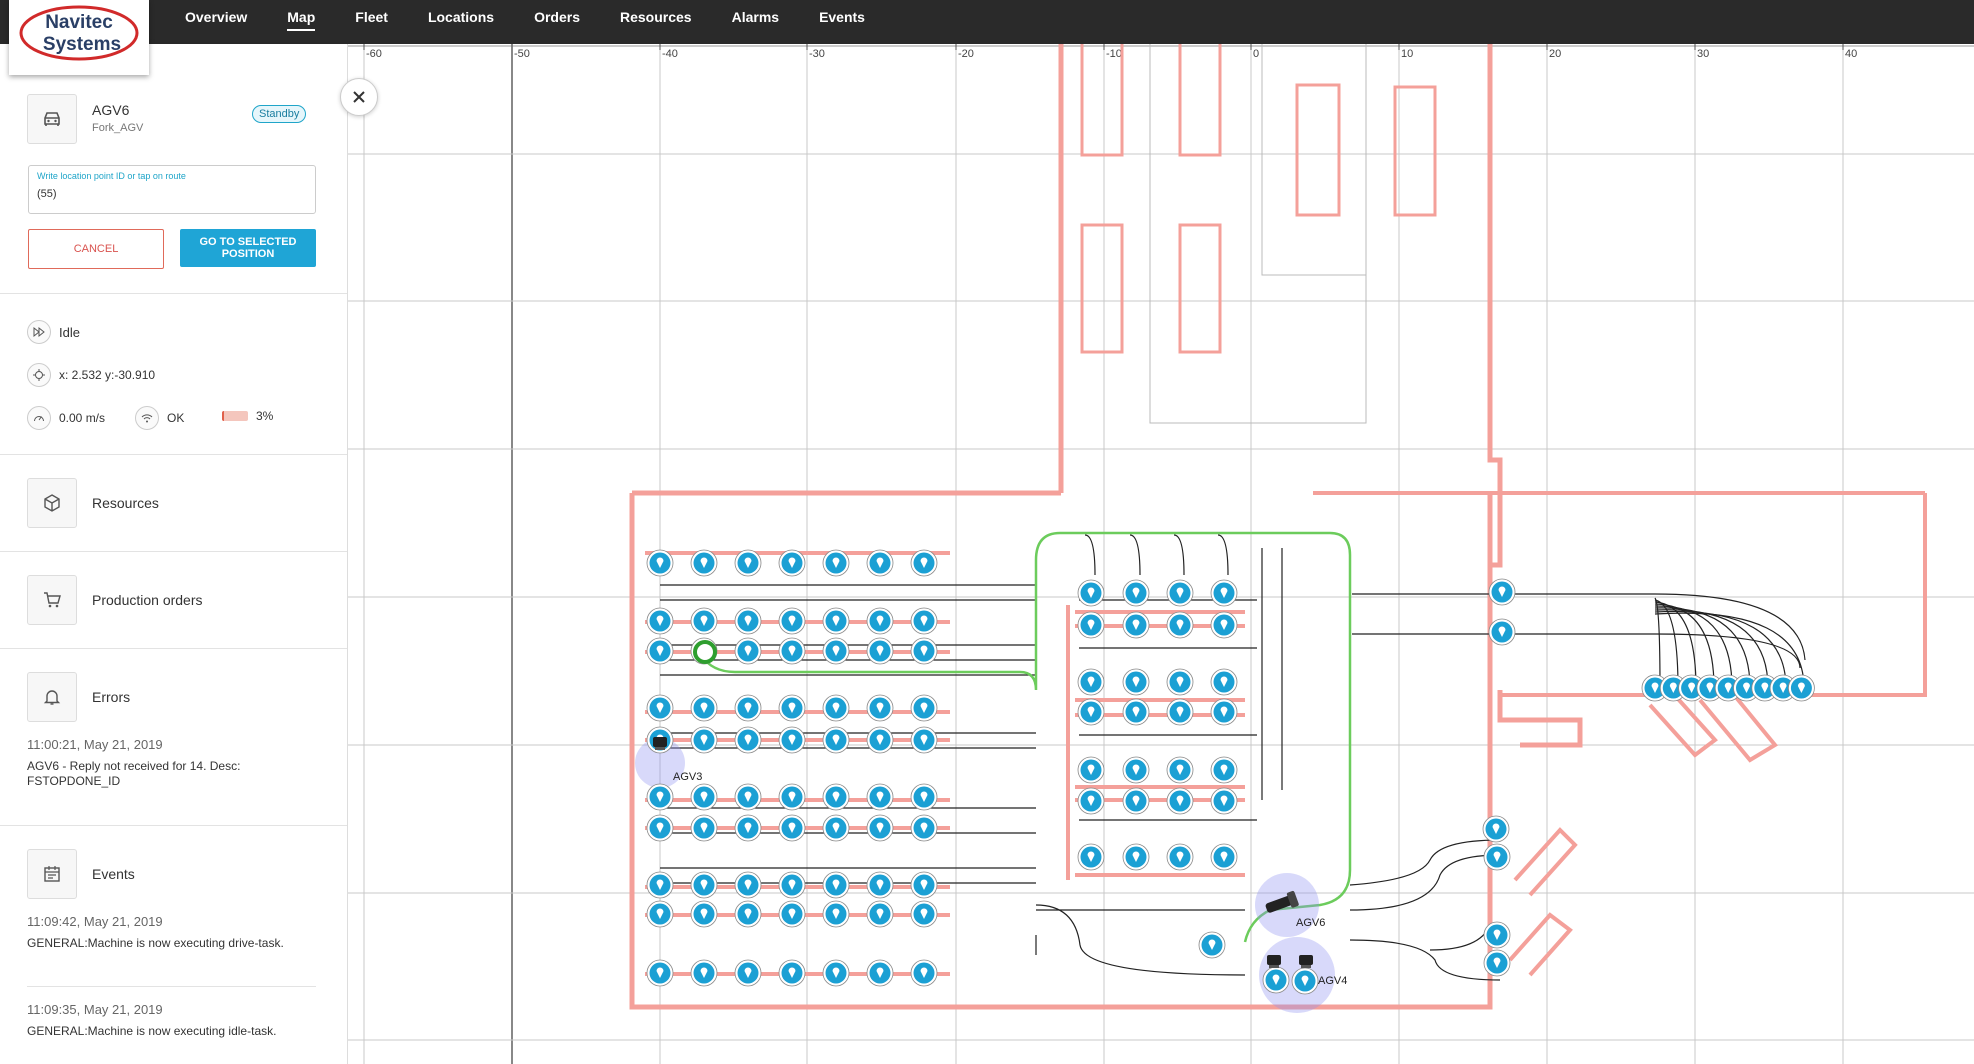 The height and width of the screenshot is (1064, 1974). What do you see at coordinates (842, 16) in the screenshot?
I see `nav-events: Events` at bounding box center [842, 16].